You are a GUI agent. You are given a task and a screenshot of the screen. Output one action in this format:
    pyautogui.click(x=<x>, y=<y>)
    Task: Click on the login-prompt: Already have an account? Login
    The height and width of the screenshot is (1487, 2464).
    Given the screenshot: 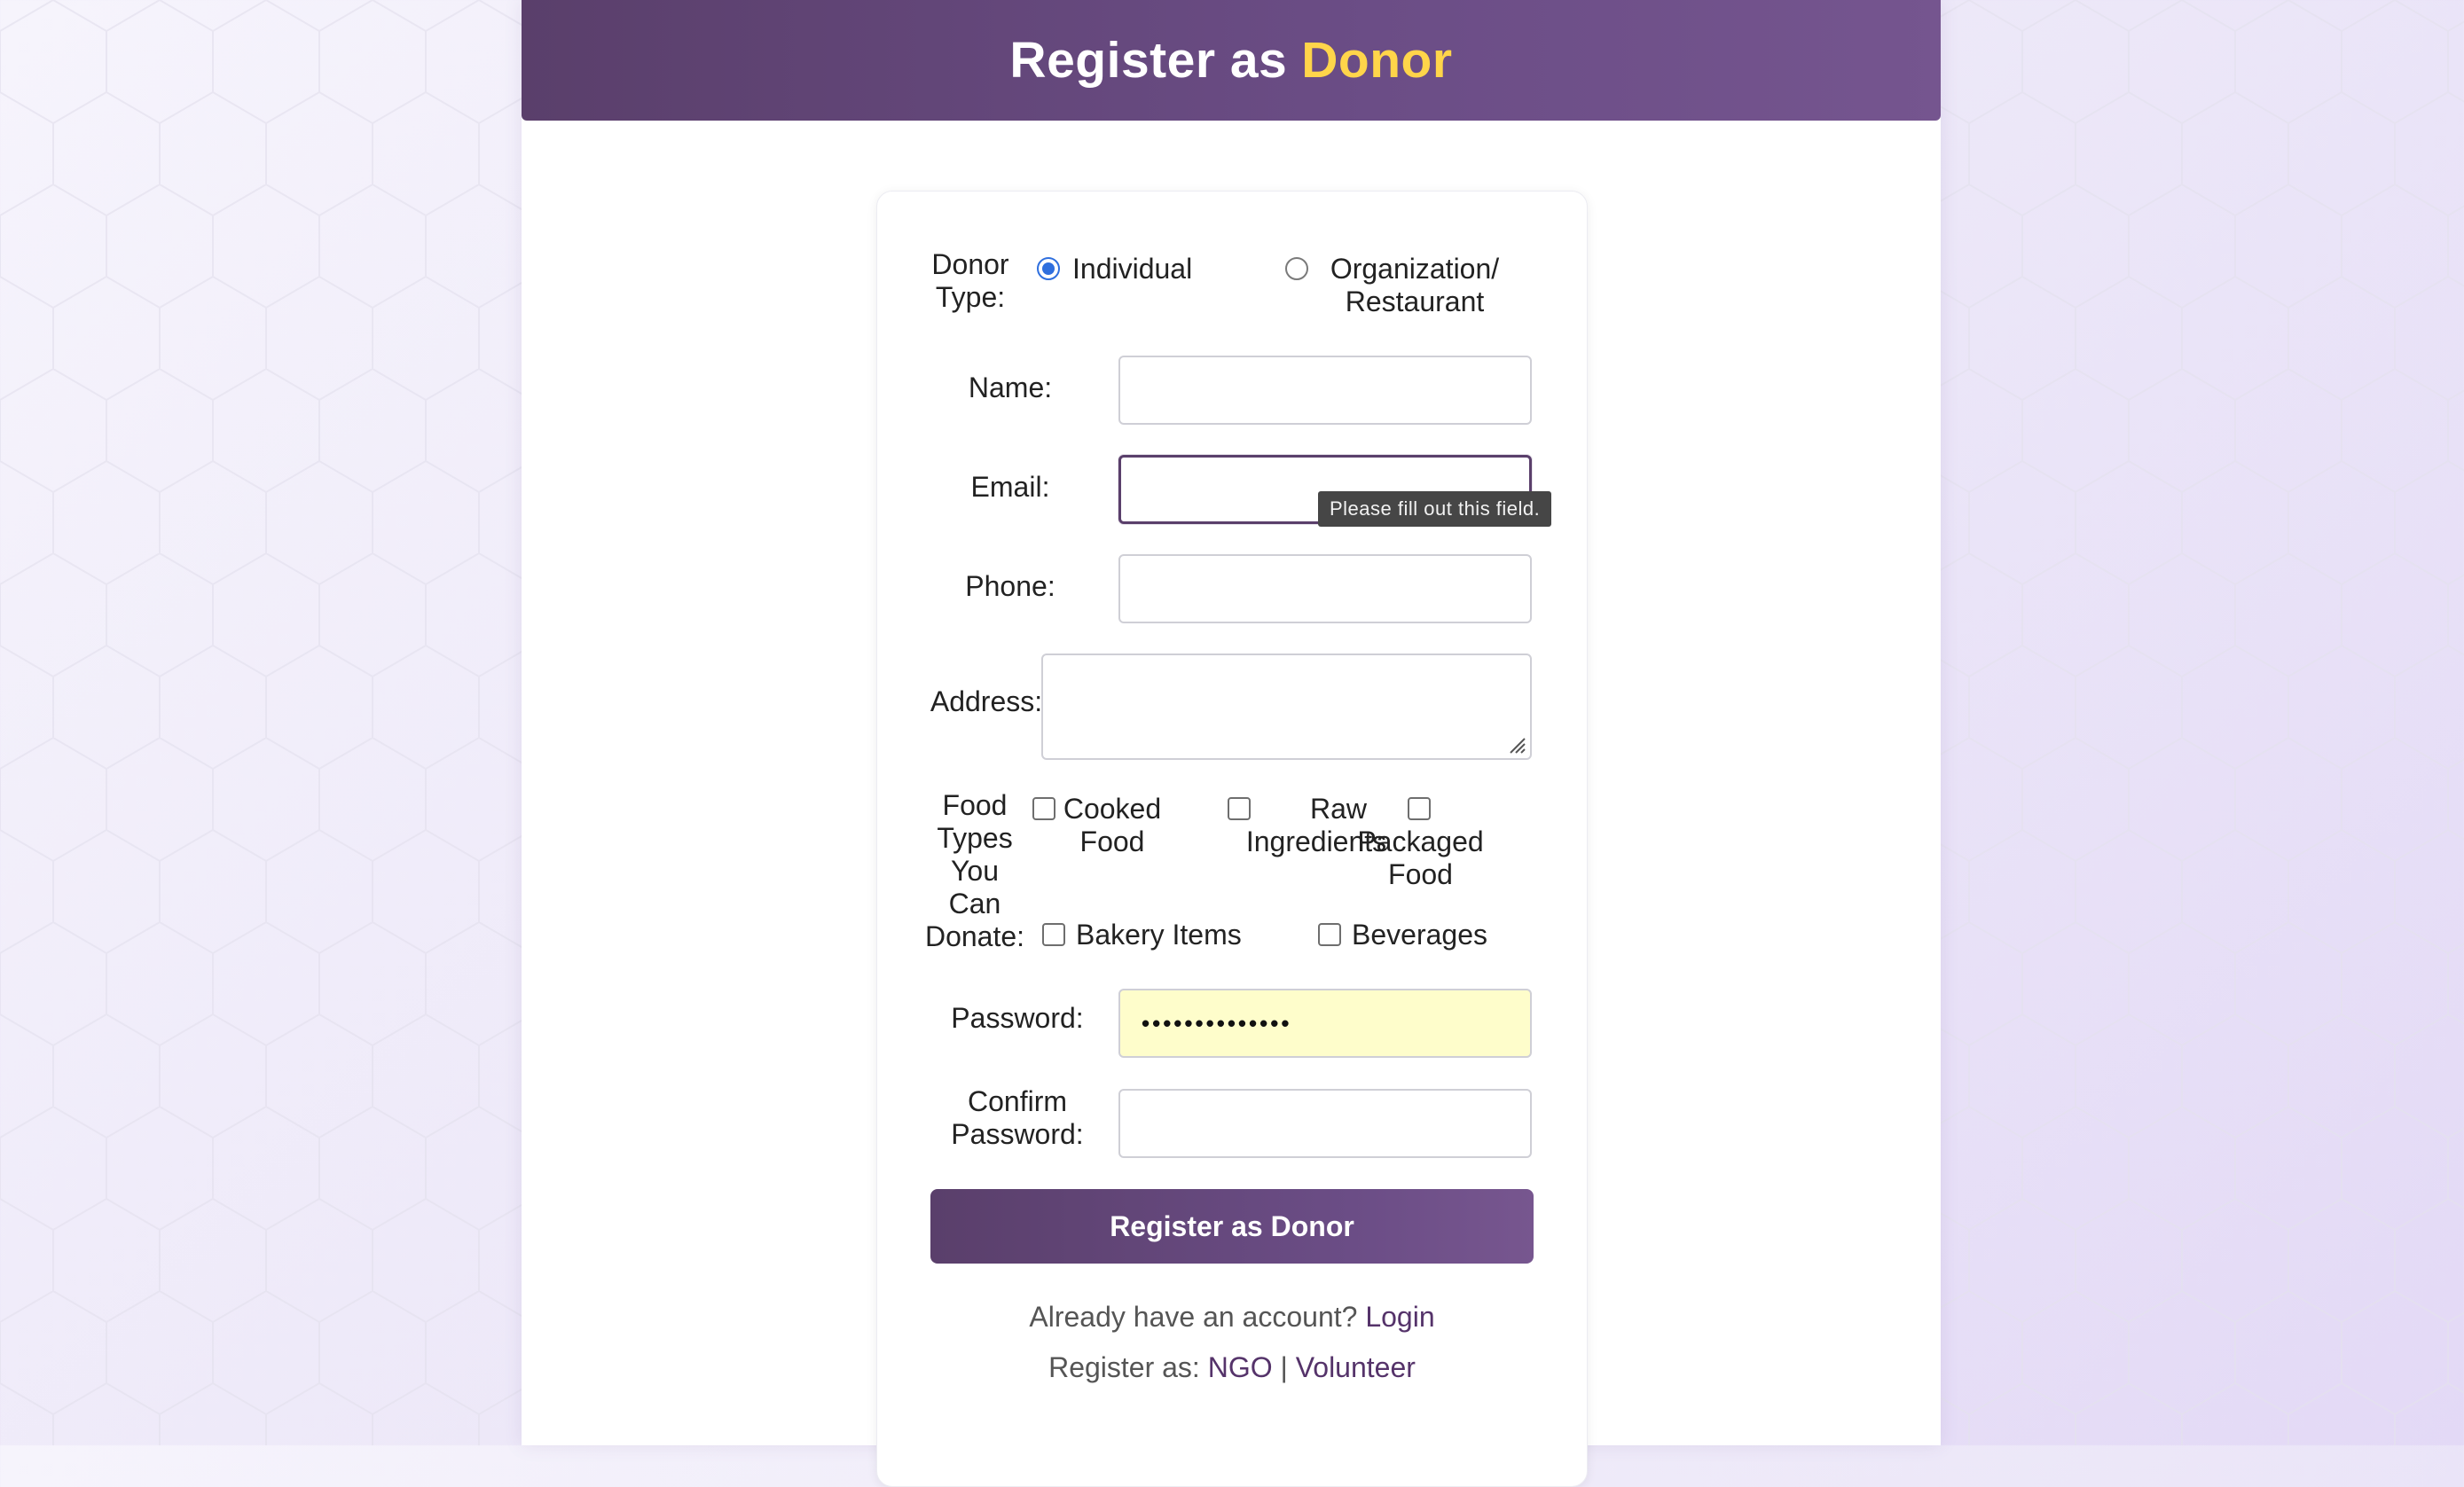 What is the action you would take?
    pyautogui.click(x=1232, y=1317)
    